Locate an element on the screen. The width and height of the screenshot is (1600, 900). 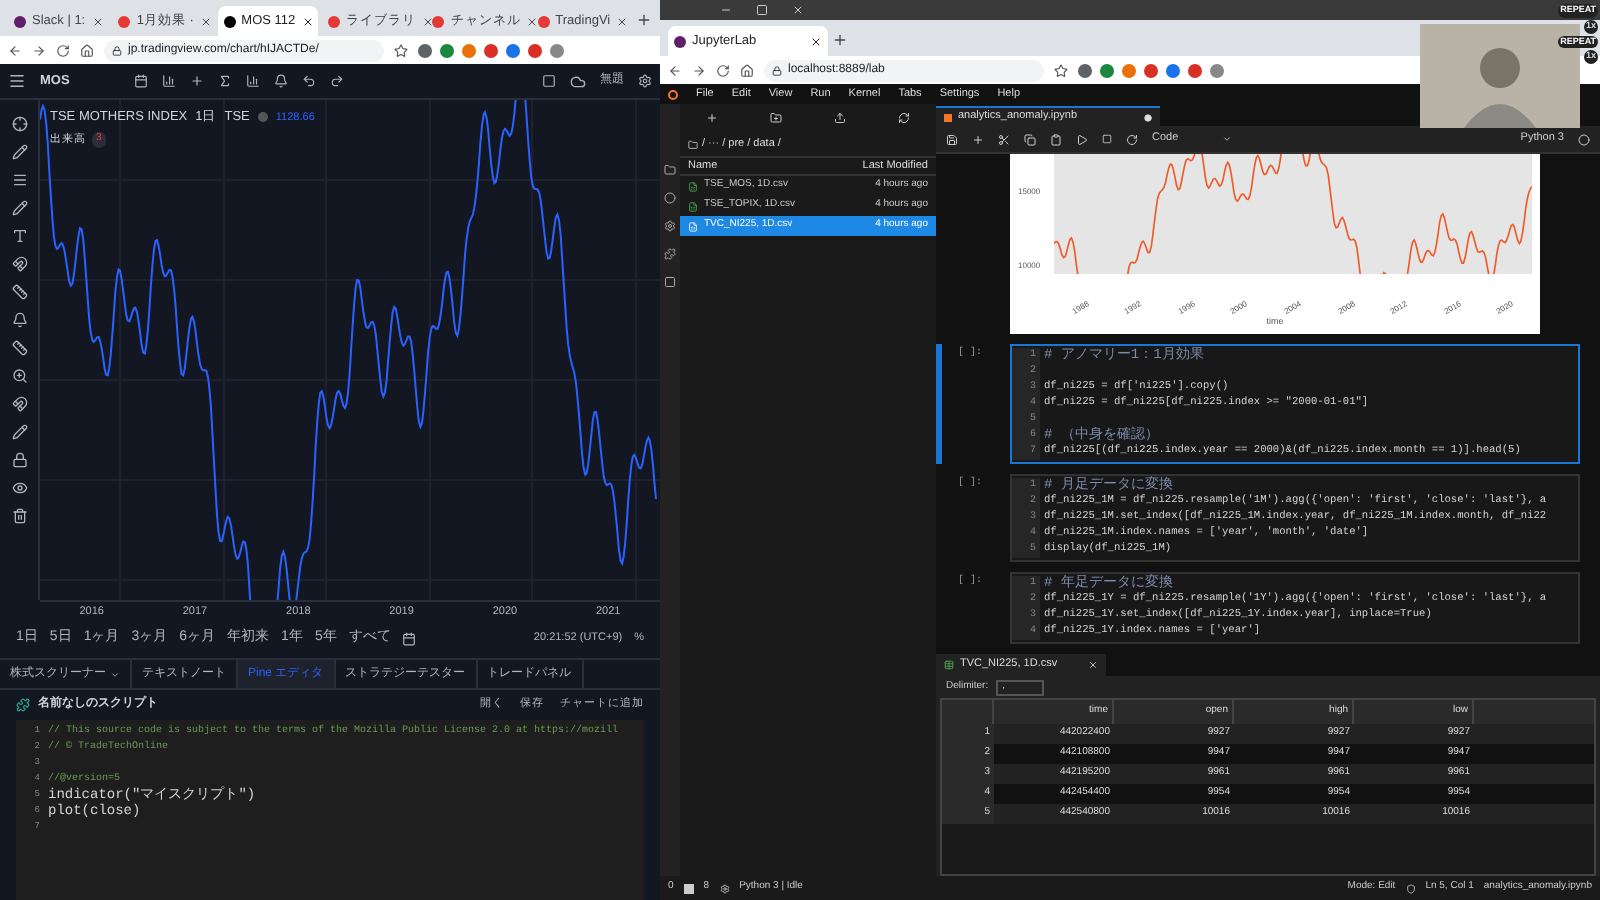
lines-icon is located at coordinates (19, 180).